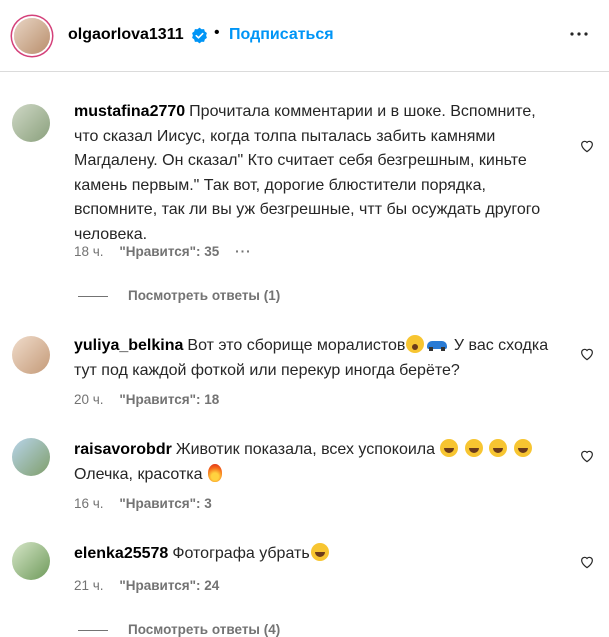 This screenshot has width=609, height=637. What do you see at coordinates (140, 474) in the screenshot?
I see `comment-text-continued: Олечка, красотка` at bounding box center [140, 474].